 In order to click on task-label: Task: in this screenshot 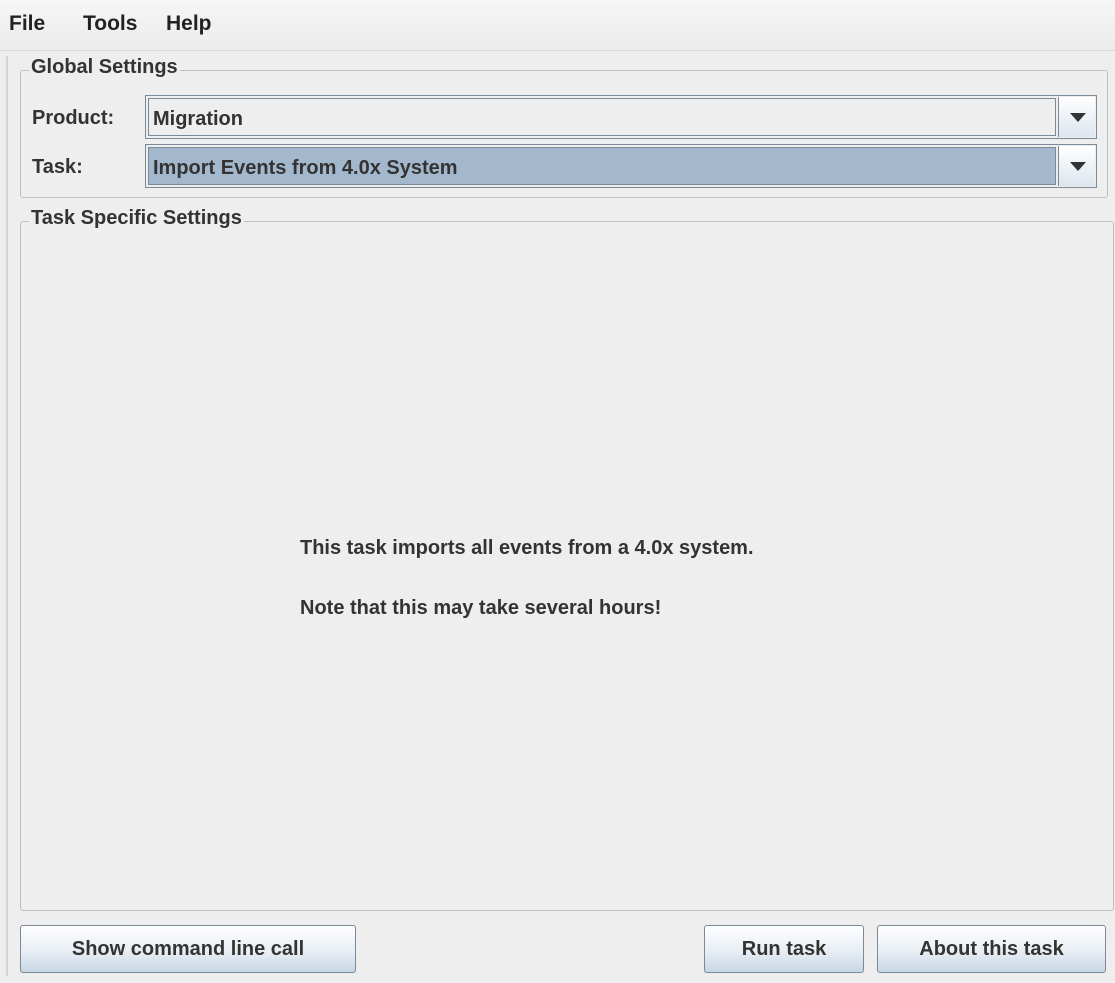, I will do `click(57, 167)`.